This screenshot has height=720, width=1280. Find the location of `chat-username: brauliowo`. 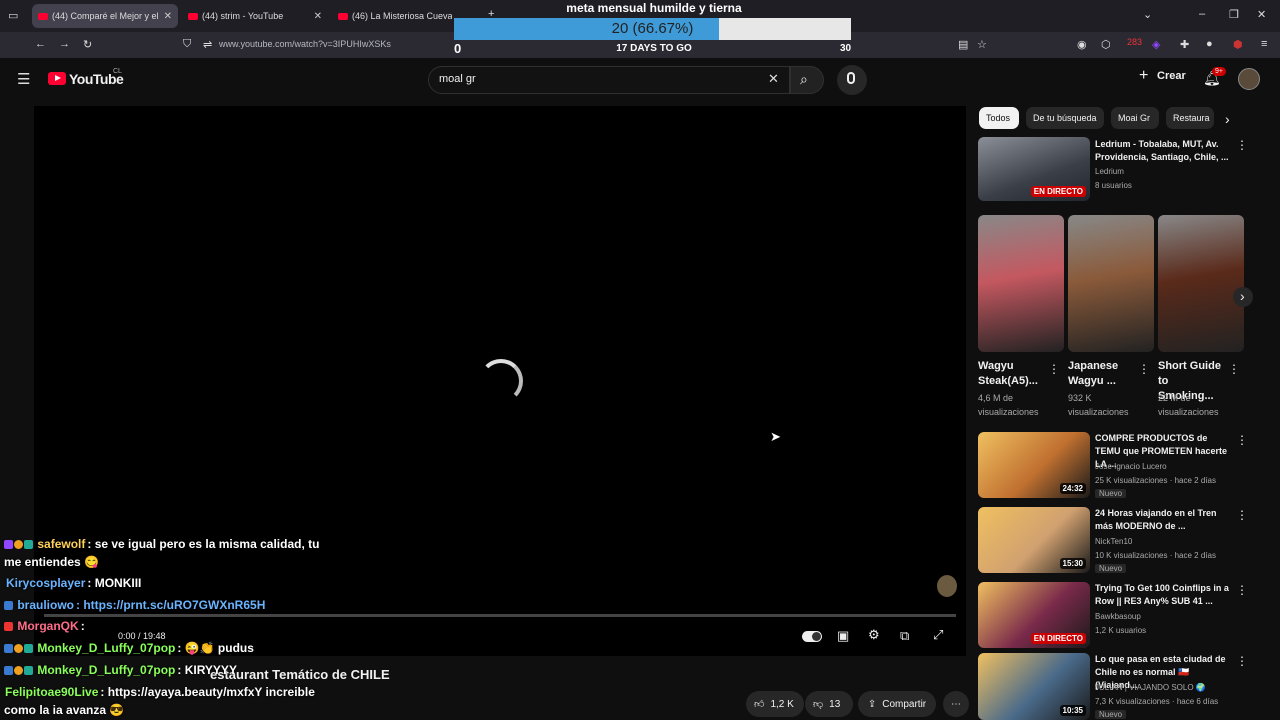

chat-username: brauliowo is located at coordinates (45, 605).